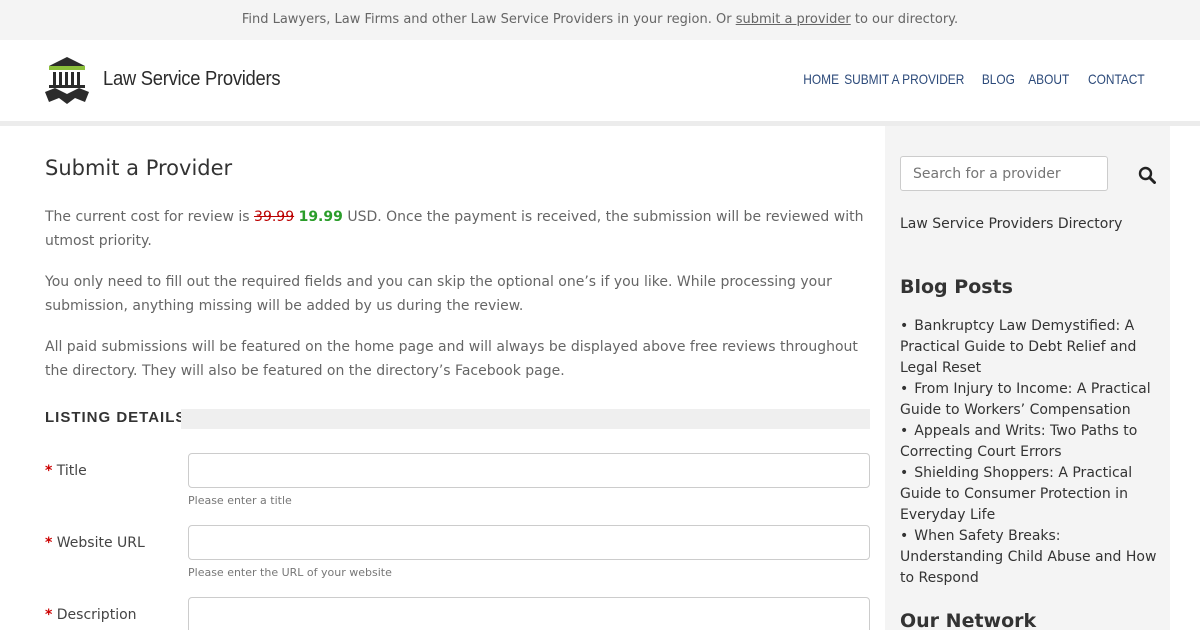 This screenshot has height=630, width=1200. I want to click on site-name: Law Service Providers, so click(192, 79).